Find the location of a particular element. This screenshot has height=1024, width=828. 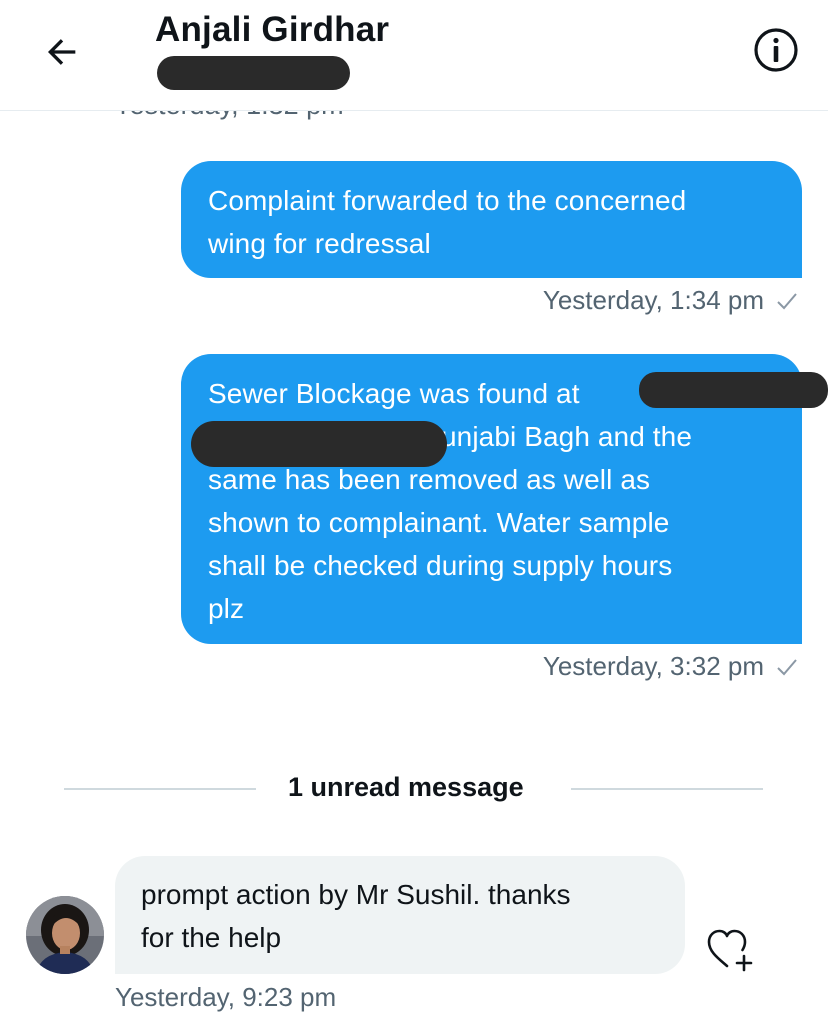

message-line: Complaint forwarded to the concerned is located at coordinates (447, 200).